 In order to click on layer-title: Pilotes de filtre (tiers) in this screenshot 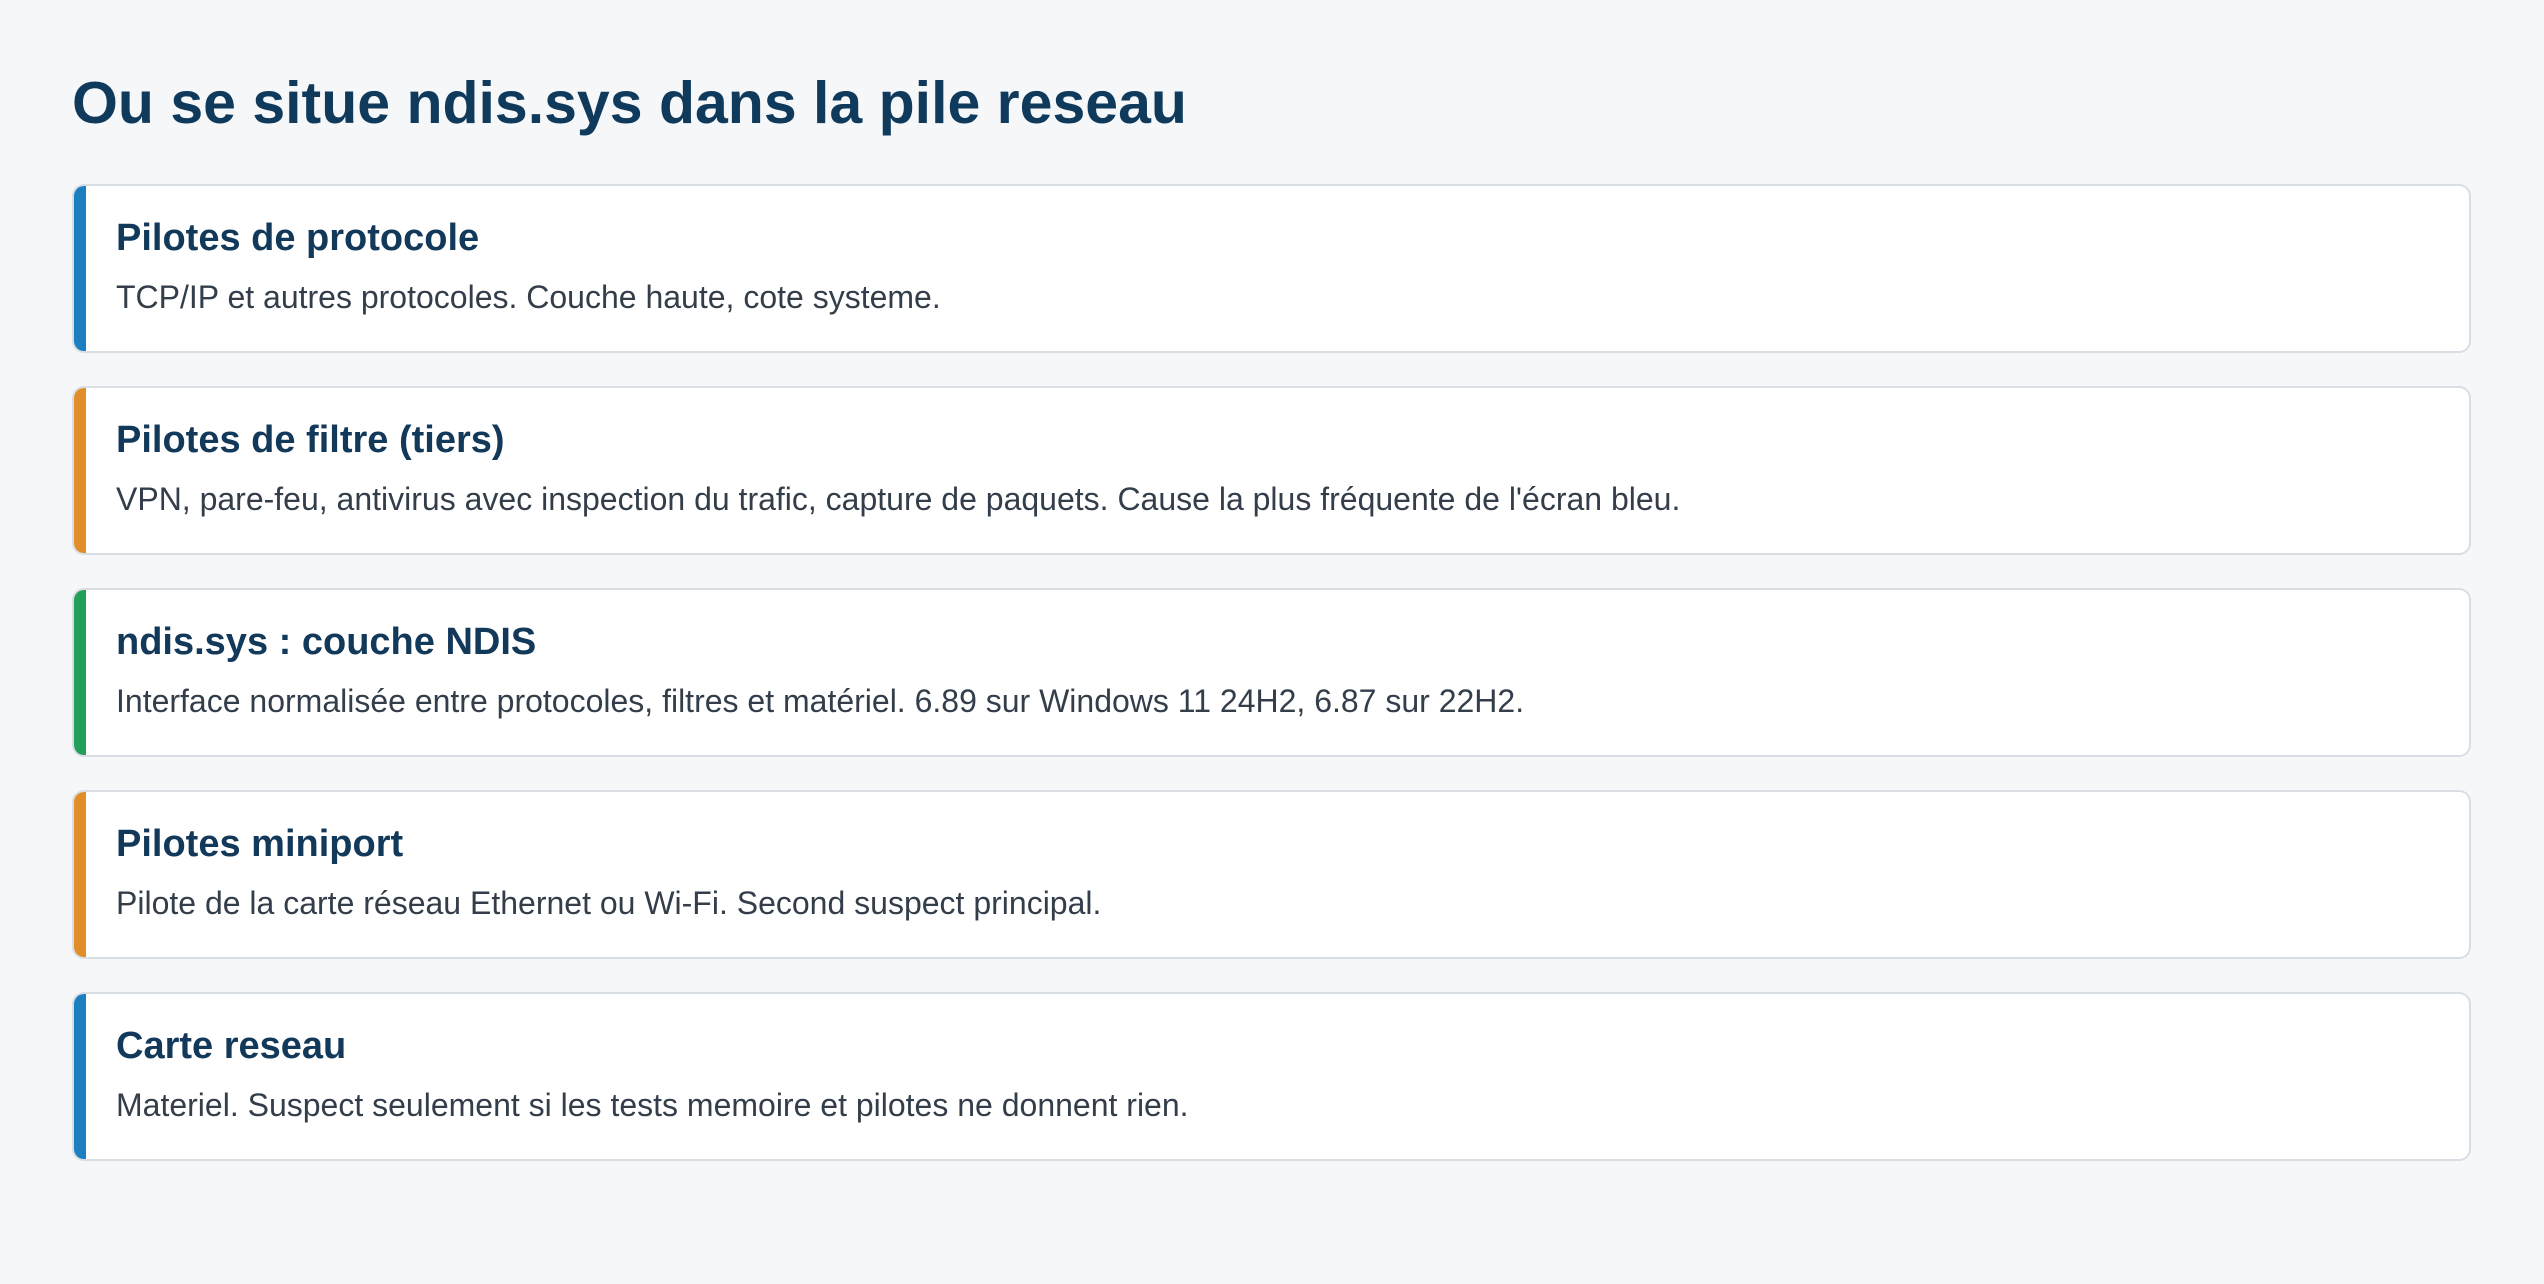, I will do `click(310, 440)`.